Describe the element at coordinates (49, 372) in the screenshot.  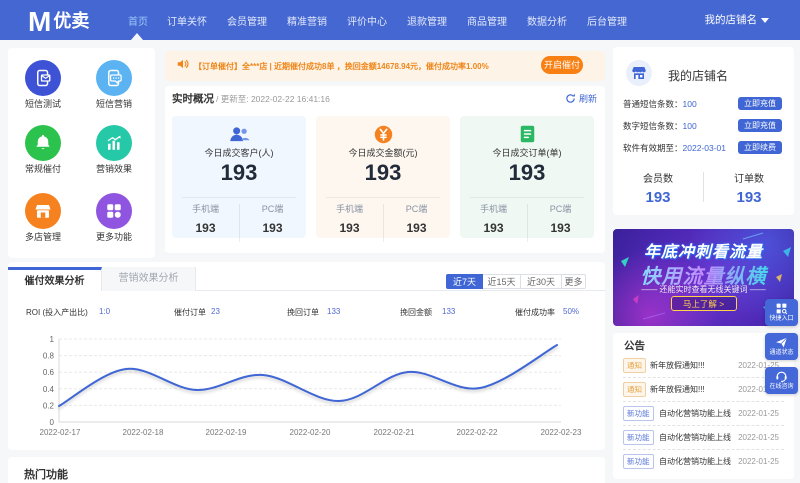
I see `svg-text: 0.6` at that location.